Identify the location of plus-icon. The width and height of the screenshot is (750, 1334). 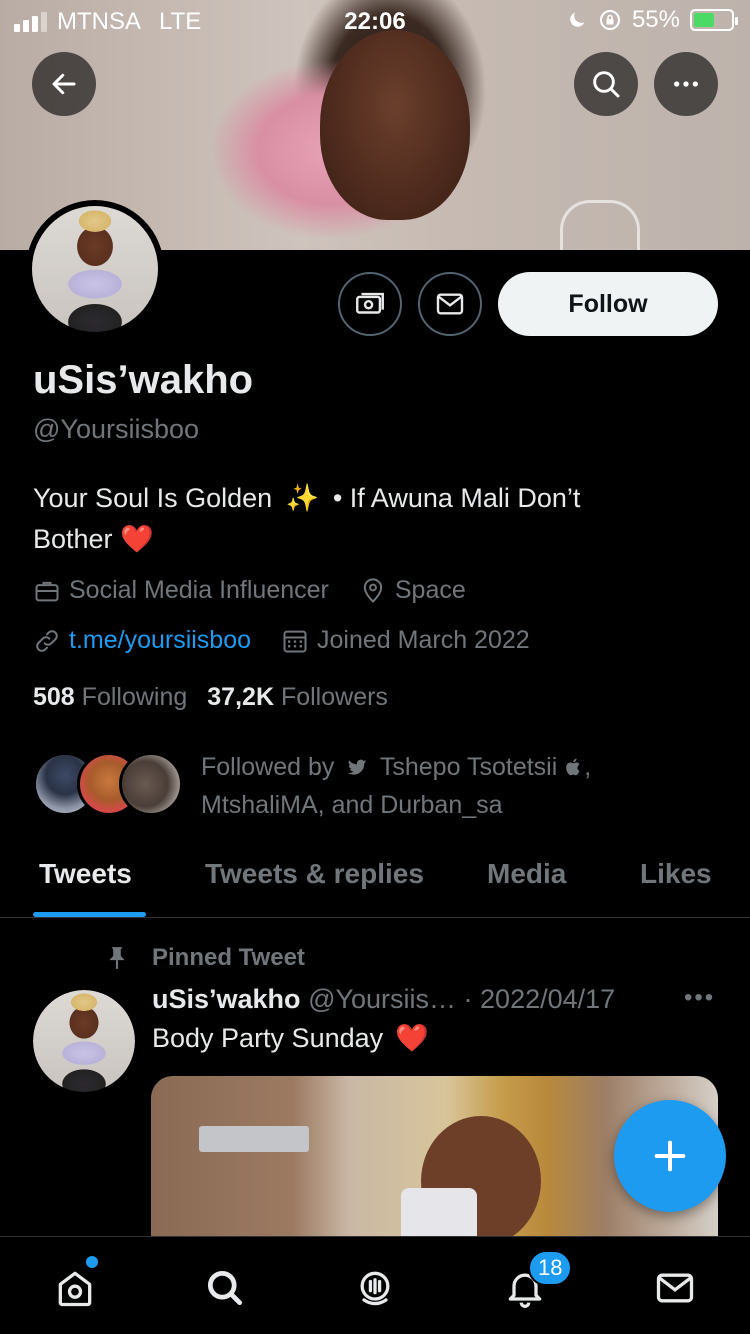
(670, 1156).